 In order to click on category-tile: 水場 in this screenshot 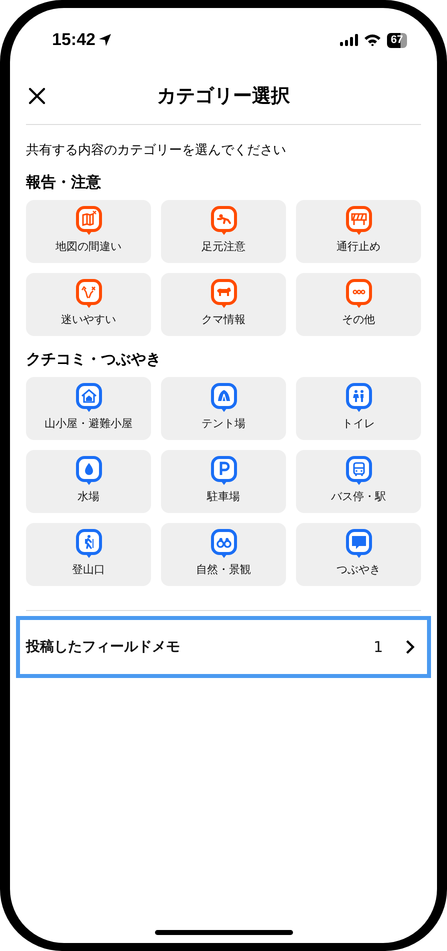, I will do `click(88, 481)`.